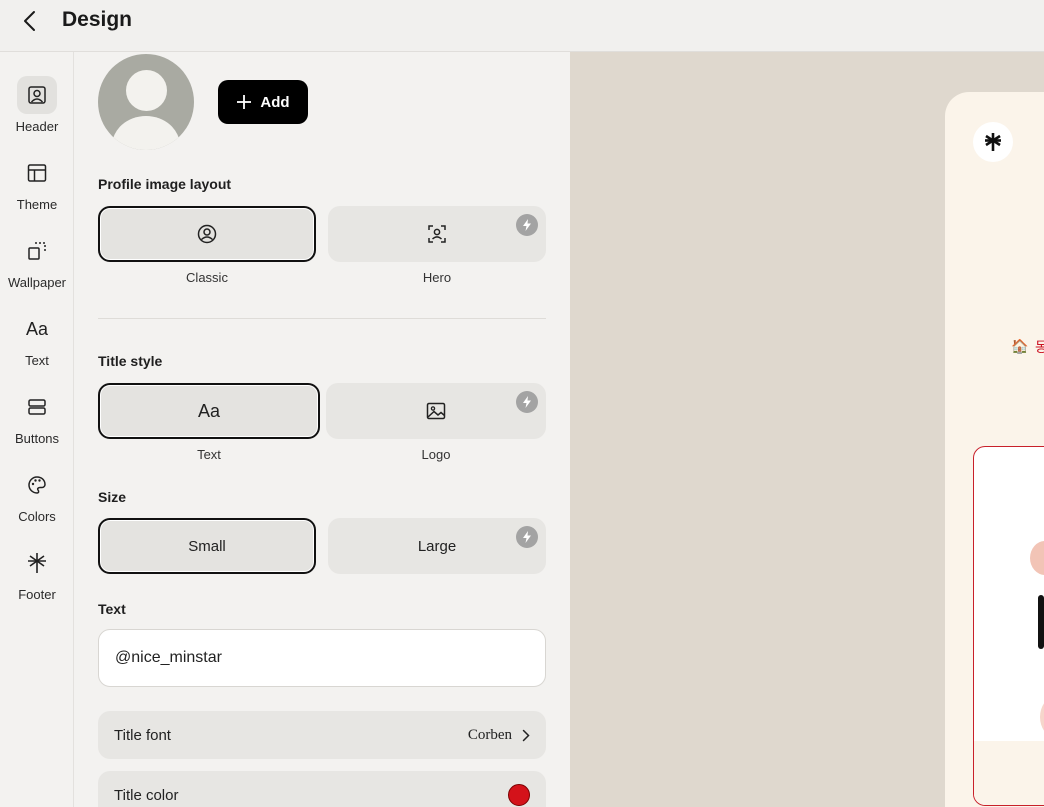 The height and width of the screenshot is (807, 1044). I want to click on plus-icon, so click(244, 102).